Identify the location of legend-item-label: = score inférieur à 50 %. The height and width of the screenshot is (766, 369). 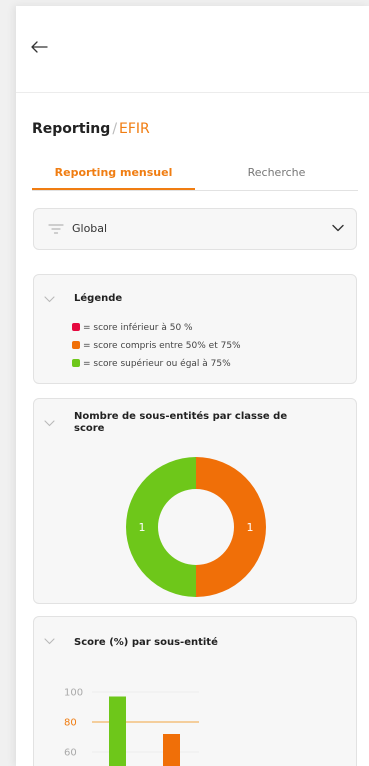
(138, 328).